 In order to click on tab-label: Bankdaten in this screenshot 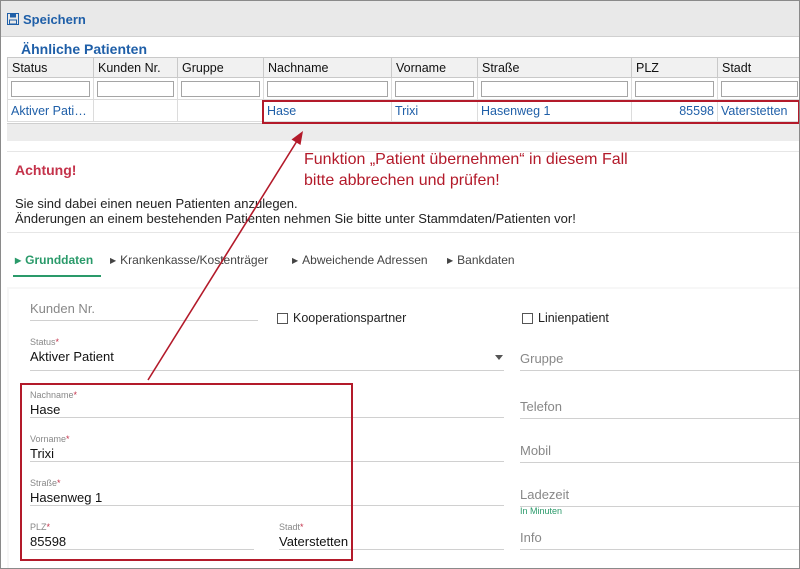, I will do `click(486, 260)`.